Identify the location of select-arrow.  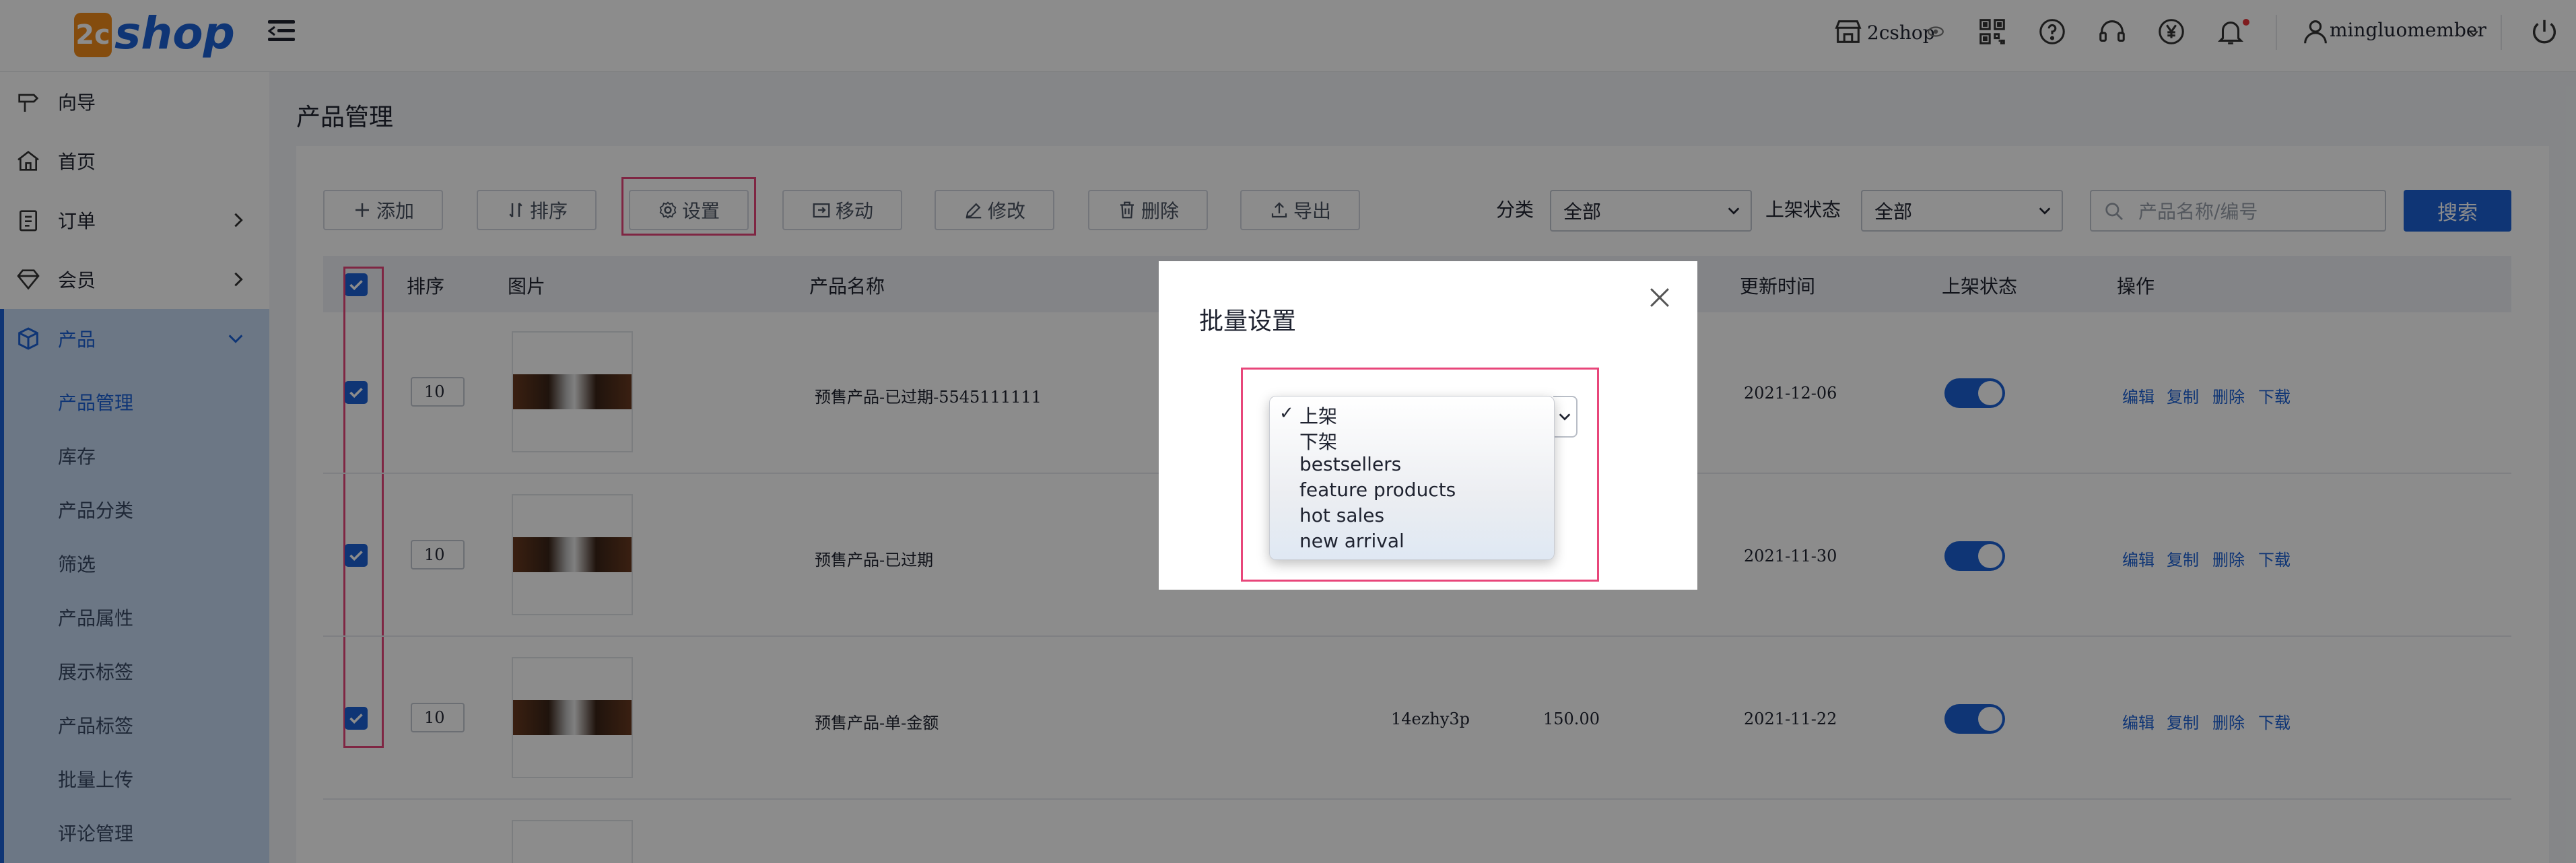
(1565, 417).